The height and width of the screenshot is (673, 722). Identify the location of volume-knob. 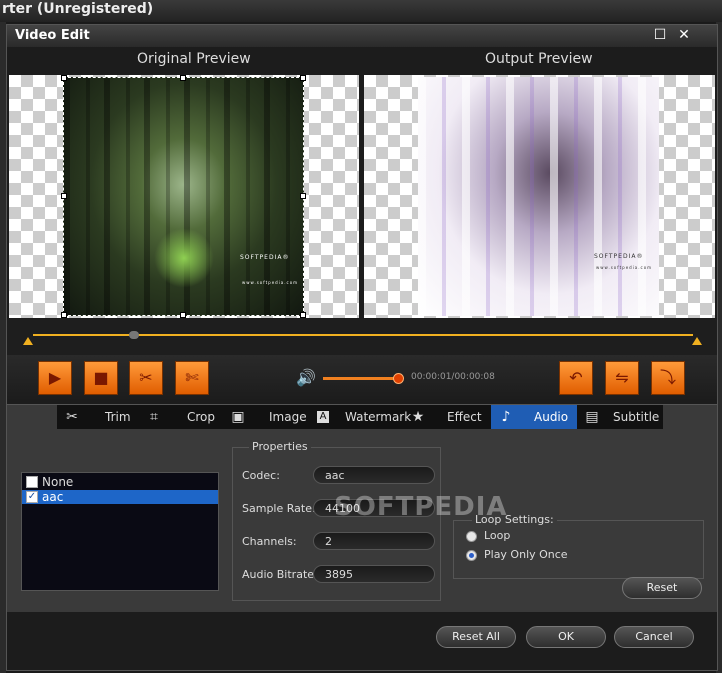
(398, 378).